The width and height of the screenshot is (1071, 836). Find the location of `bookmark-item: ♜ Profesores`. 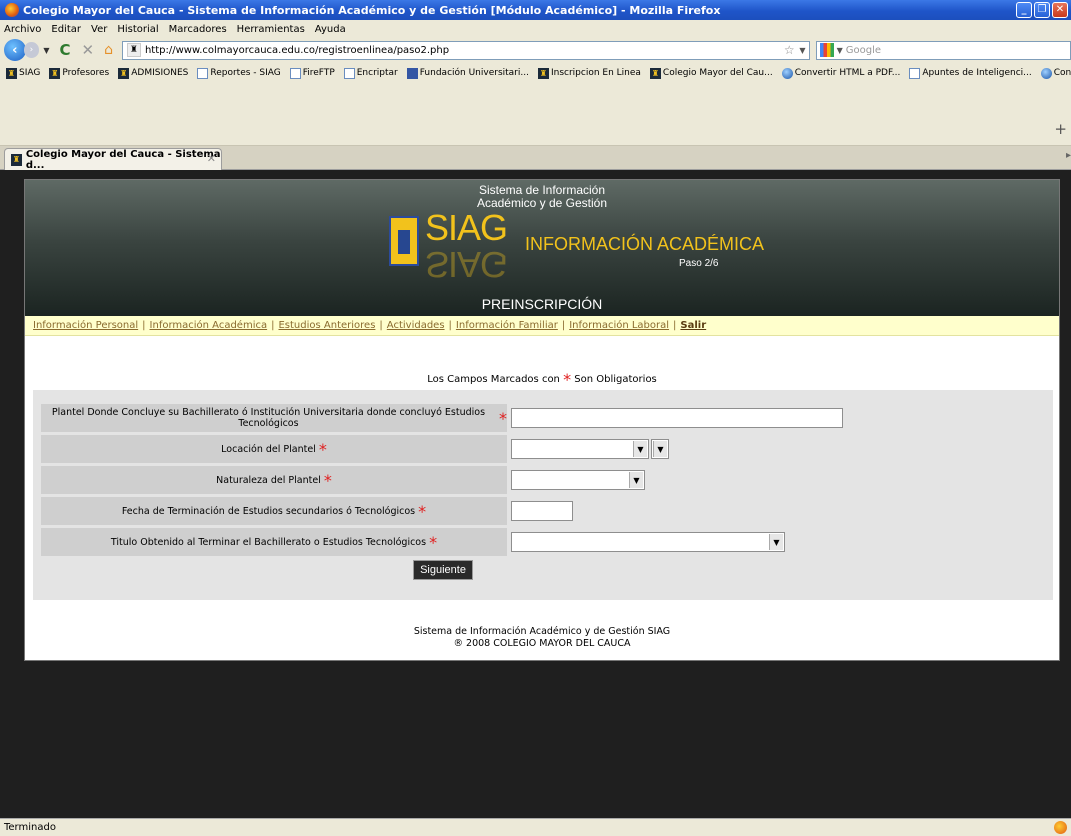

bookmark-item: ♜ Profesores is located at coordinates (79, 73).